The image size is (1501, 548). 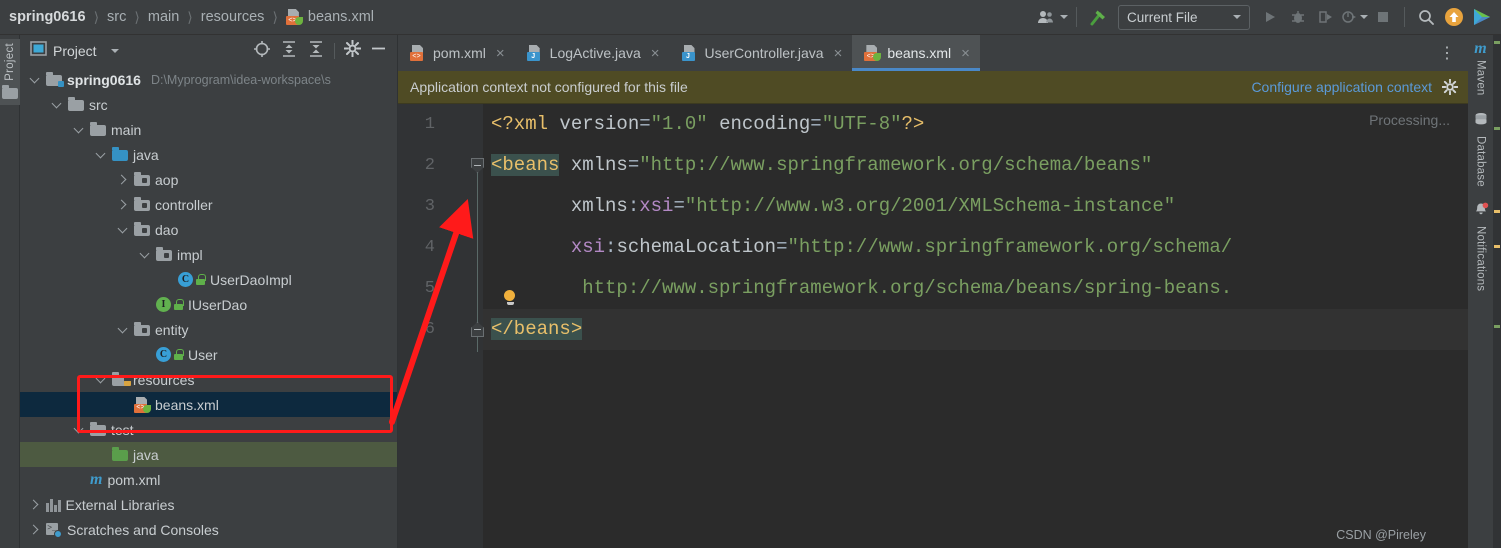 What do you see at coordinates (1481, 149) in the screenshot?
I see `tool-window-button-database: Database` at bounding box center [1481, 149].